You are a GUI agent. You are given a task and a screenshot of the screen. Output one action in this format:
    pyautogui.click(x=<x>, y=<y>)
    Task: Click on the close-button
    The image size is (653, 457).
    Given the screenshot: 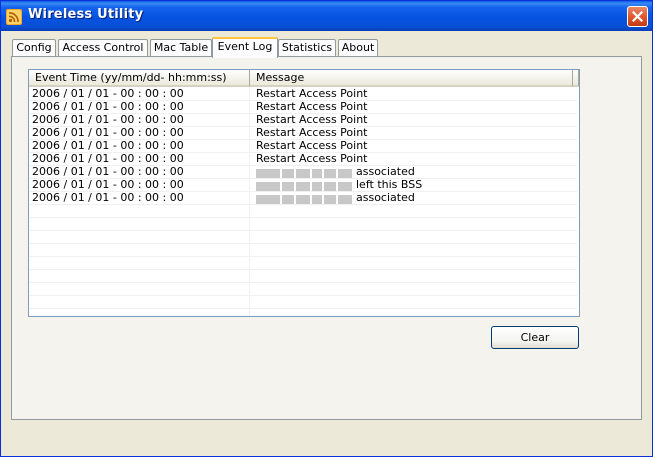 What is the action you would take?
    pyautogui.click(x=637, y=16)
    